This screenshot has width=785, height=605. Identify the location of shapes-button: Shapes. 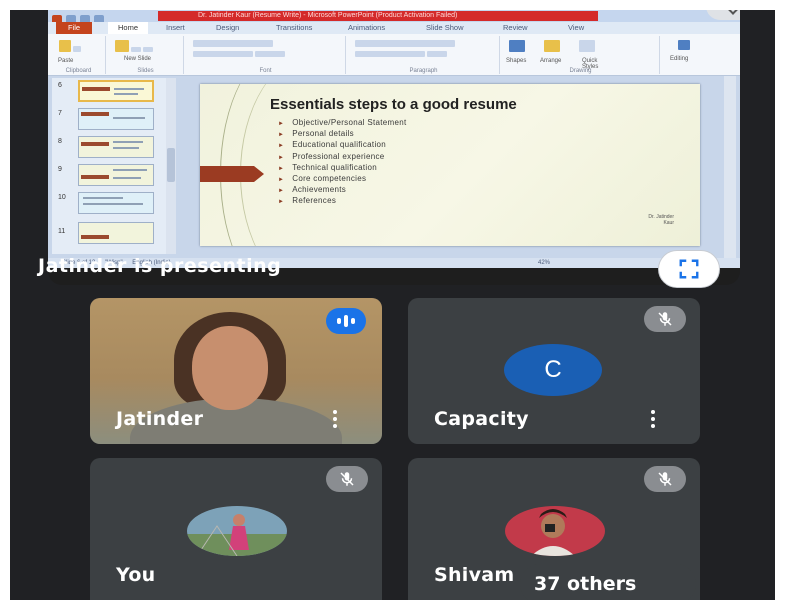
(516, 61).